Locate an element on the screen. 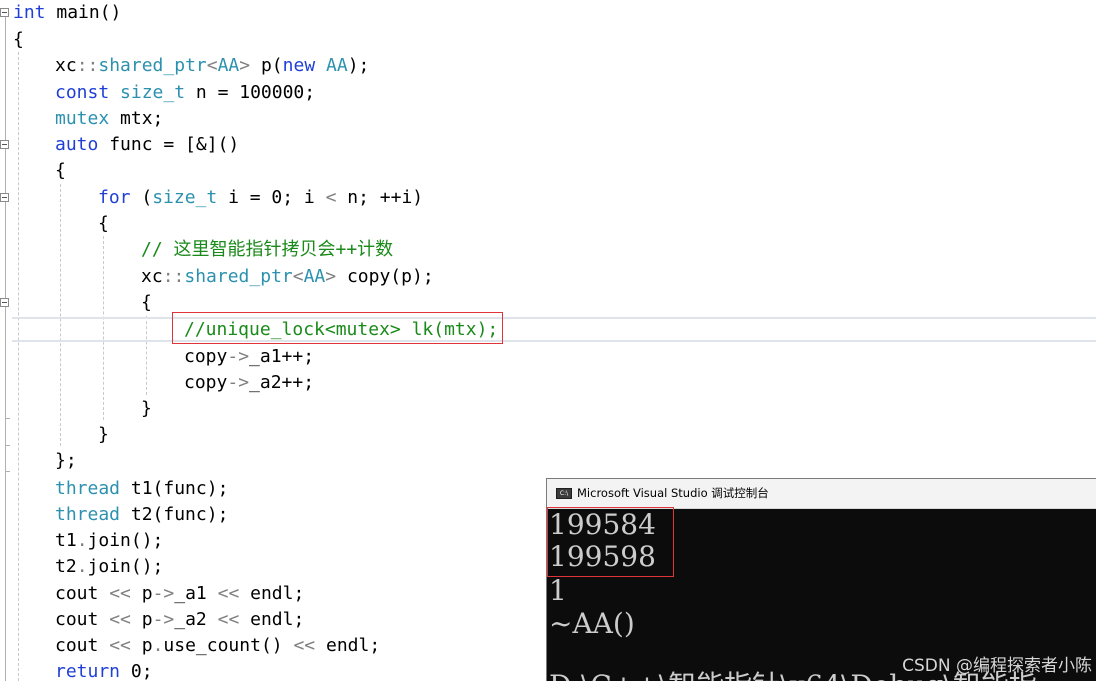 This screenshot has height=685, width=1096. code-line: t1.join(); is located at coordinates (109, 541).